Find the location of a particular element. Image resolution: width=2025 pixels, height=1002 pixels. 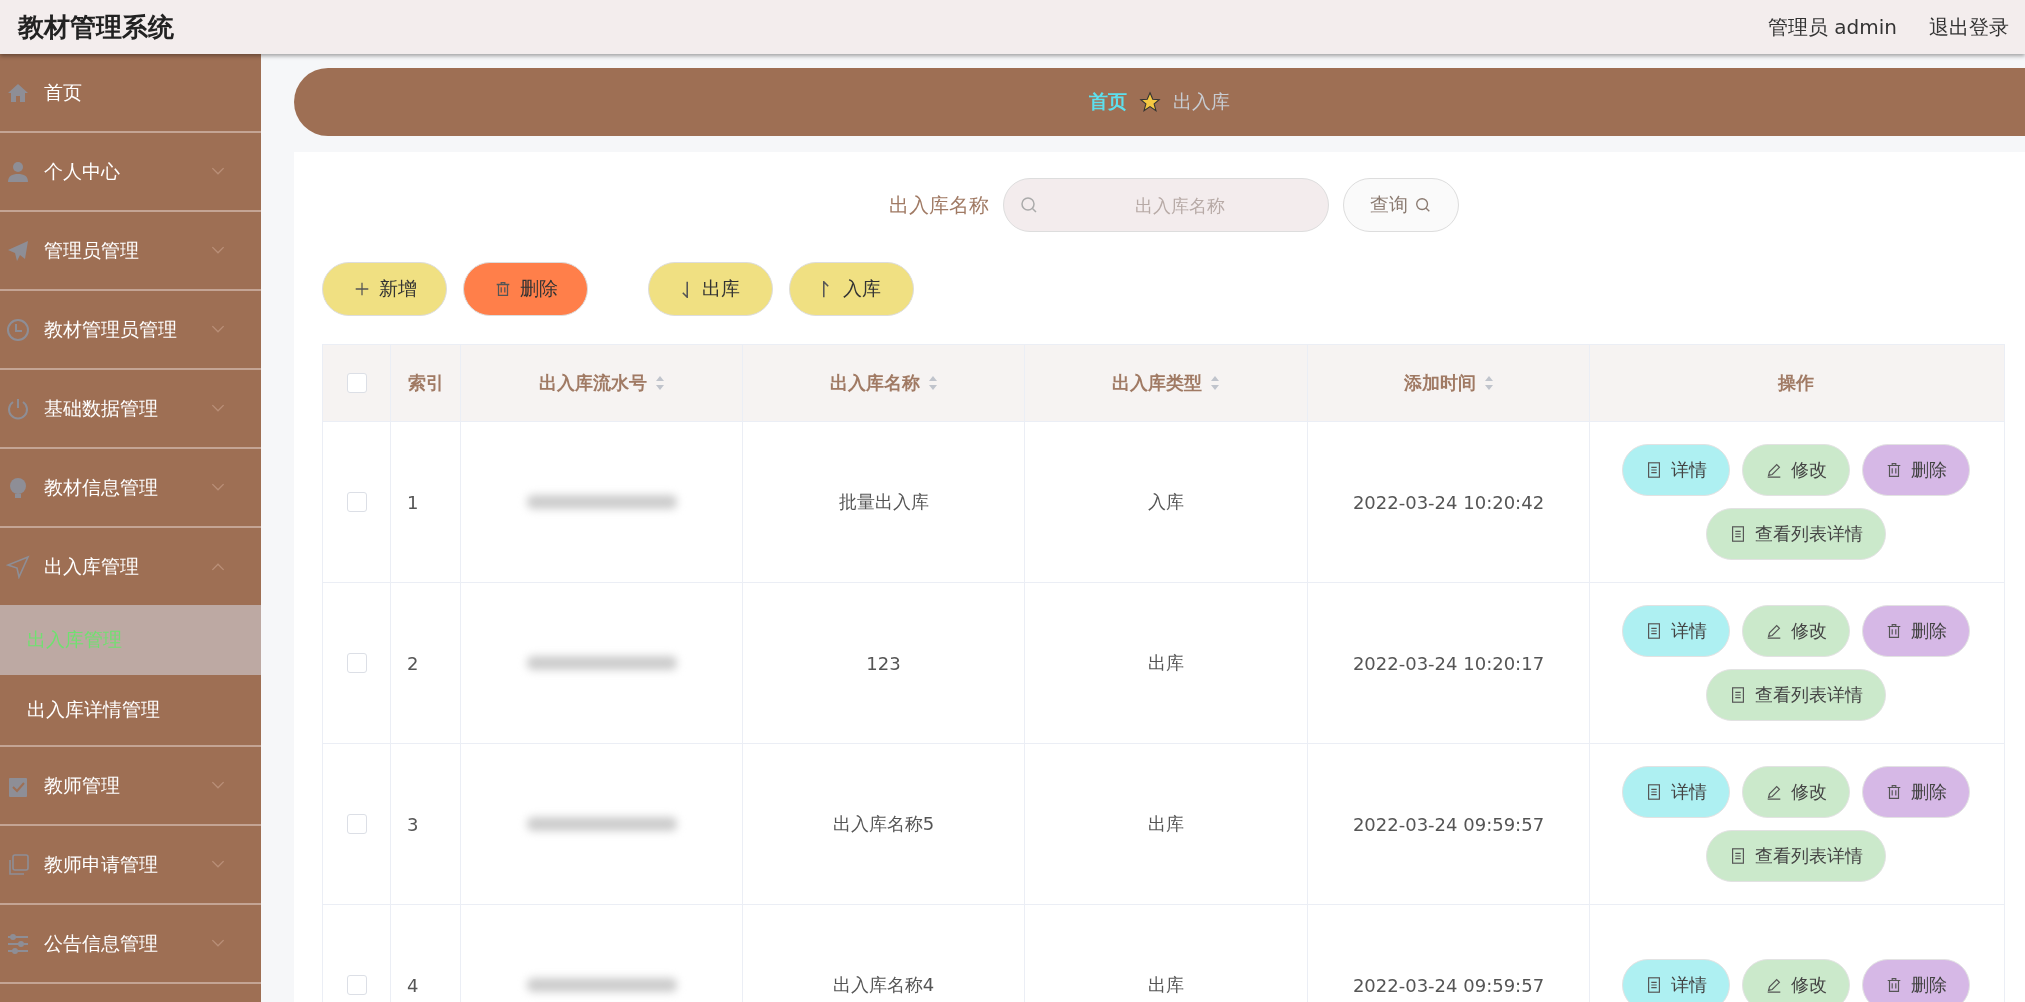

in-button: 入库 is located at coordinates (851, 289).